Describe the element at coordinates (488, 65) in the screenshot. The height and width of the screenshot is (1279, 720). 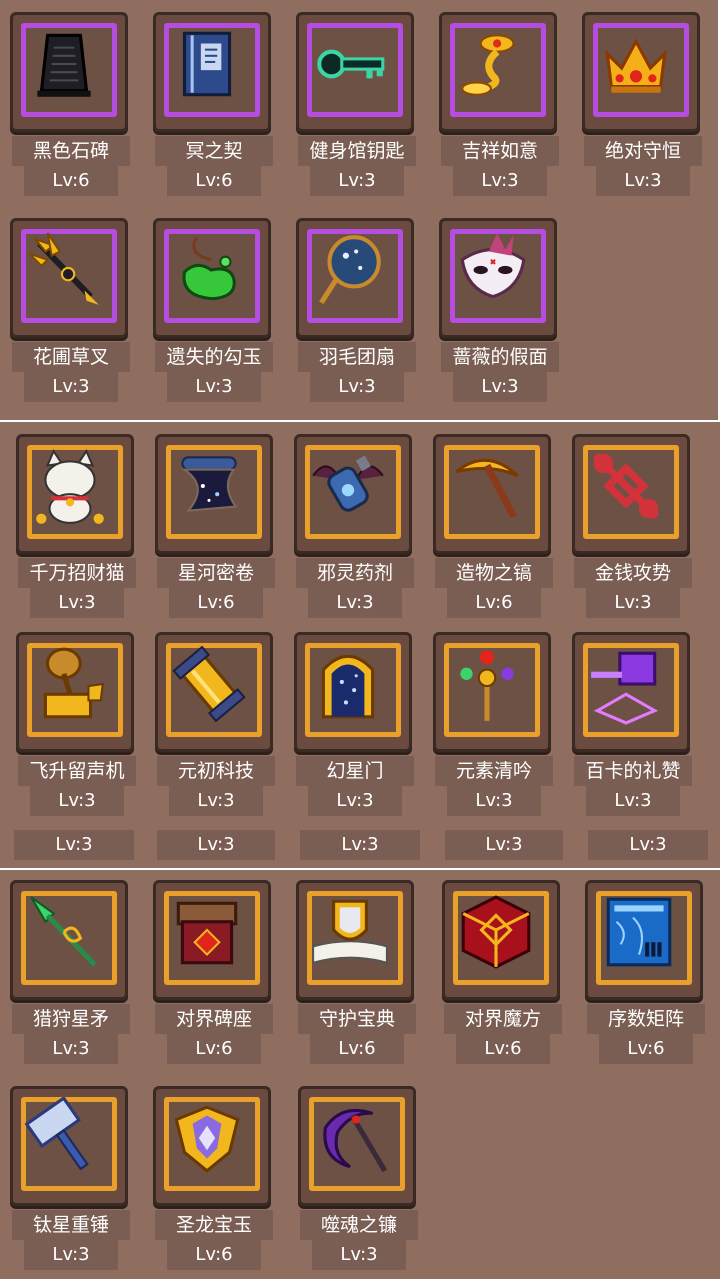
I see `golden-ruyi-icon` at that location.